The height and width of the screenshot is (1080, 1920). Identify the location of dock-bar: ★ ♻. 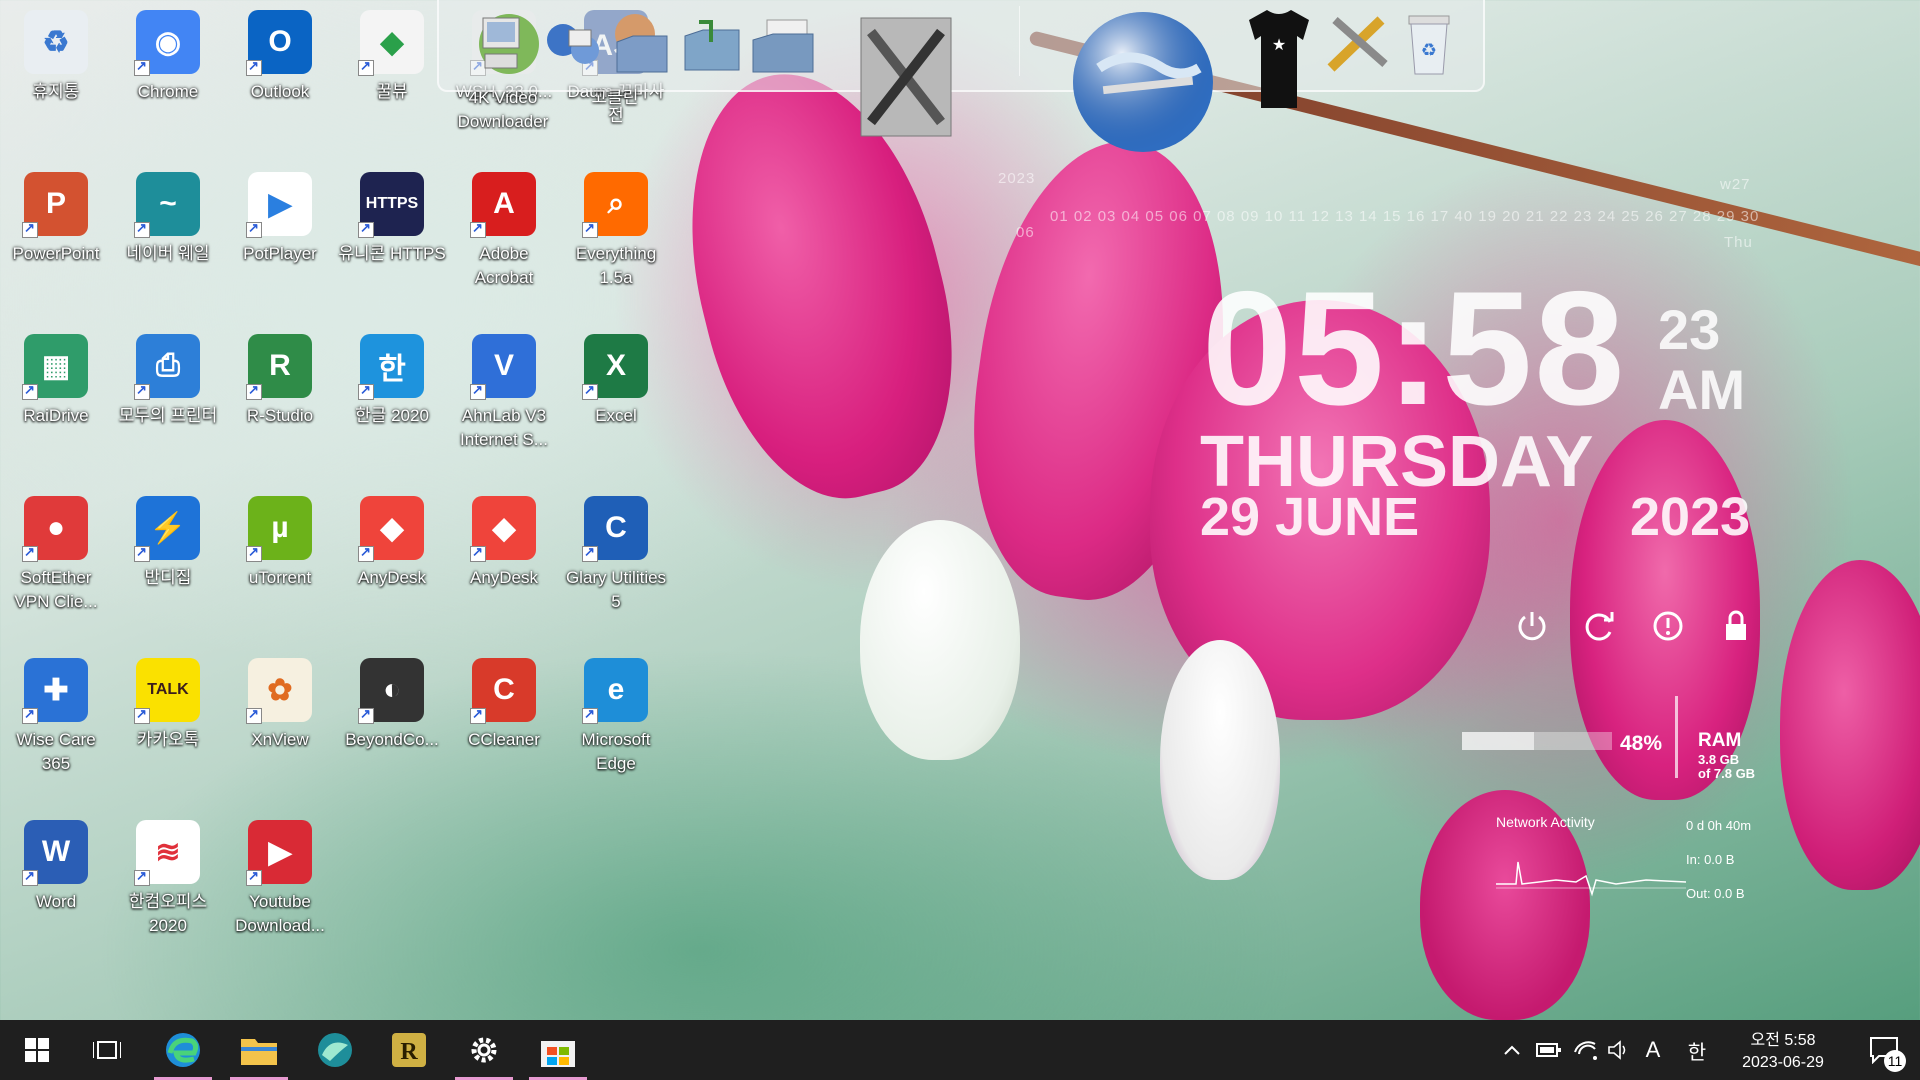
(961, 76).